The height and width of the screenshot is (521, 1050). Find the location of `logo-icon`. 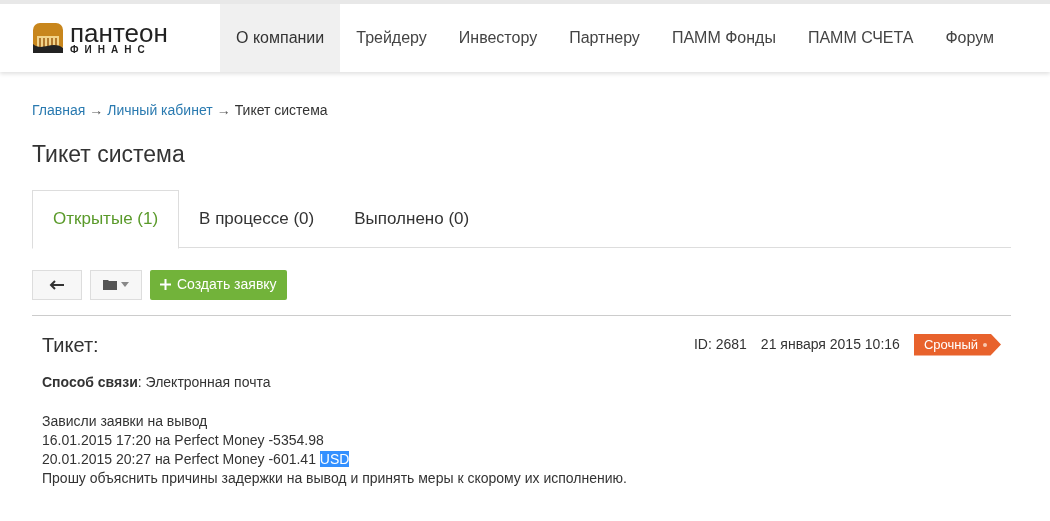

logo-icon is located at coordinates (48, 38).